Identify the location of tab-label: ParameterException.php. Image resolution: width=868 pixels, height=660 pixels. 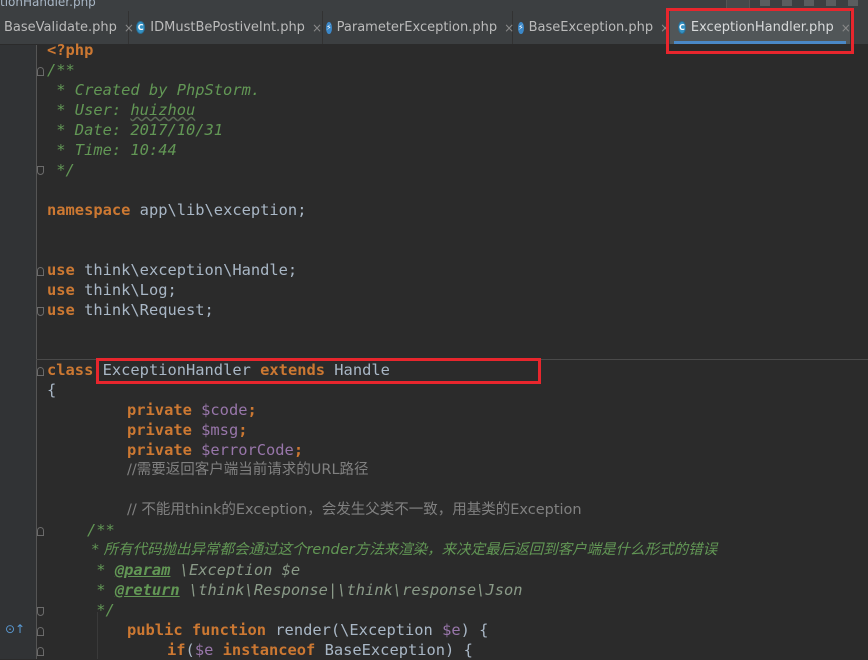
(417, 27).